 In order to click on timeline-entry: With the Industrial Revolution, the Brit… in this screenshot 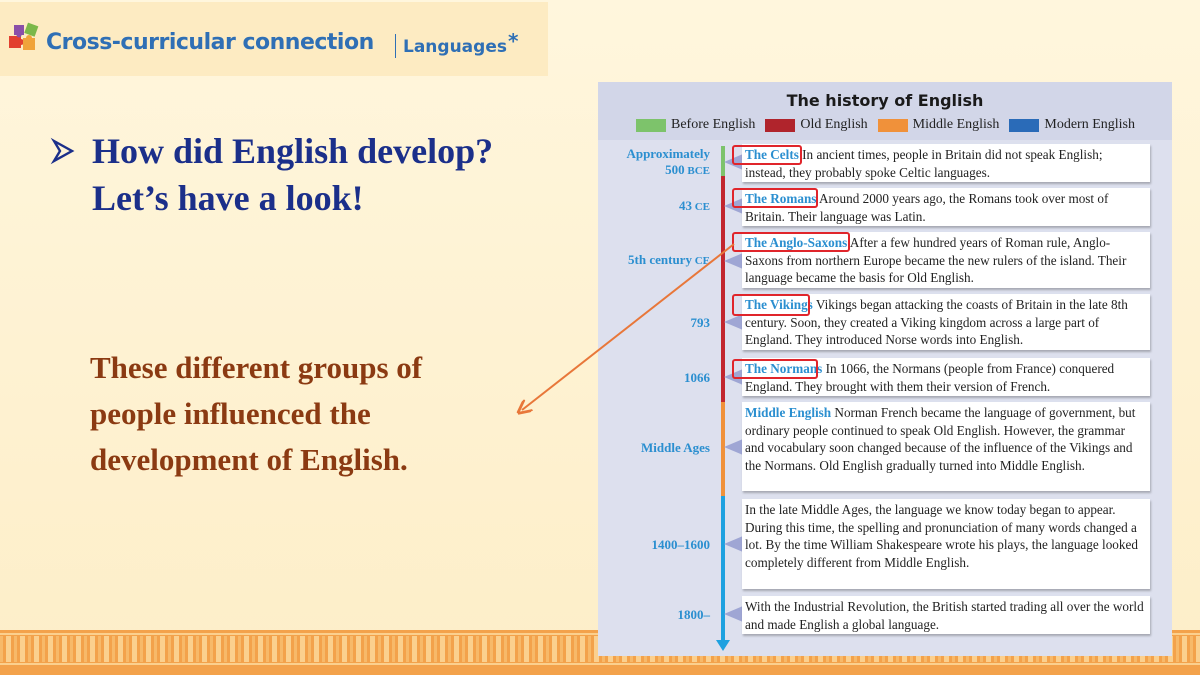, I will do `click(946, 615)`.